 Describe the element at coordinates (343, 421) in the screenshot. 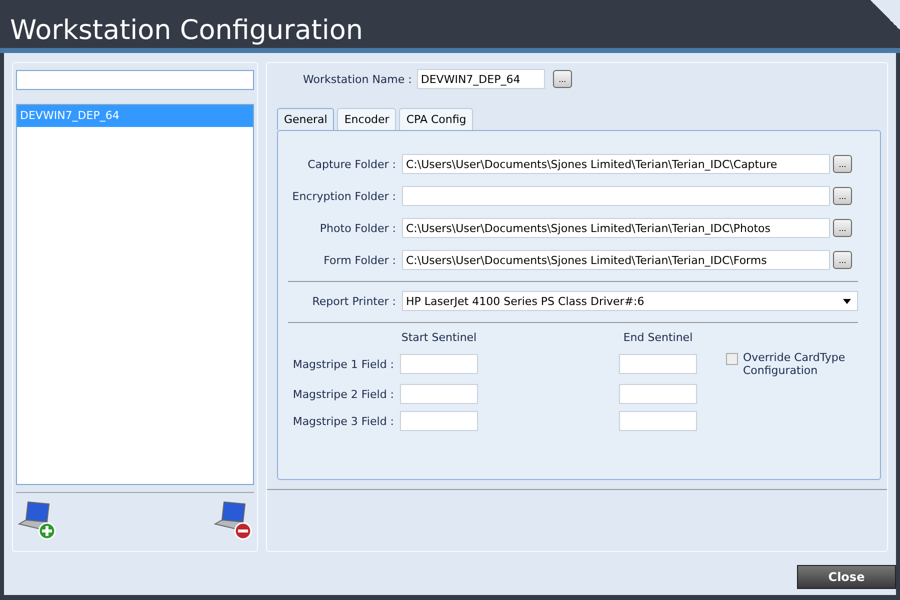

I see `field-label: Magstripe 3 Field :` at that location.